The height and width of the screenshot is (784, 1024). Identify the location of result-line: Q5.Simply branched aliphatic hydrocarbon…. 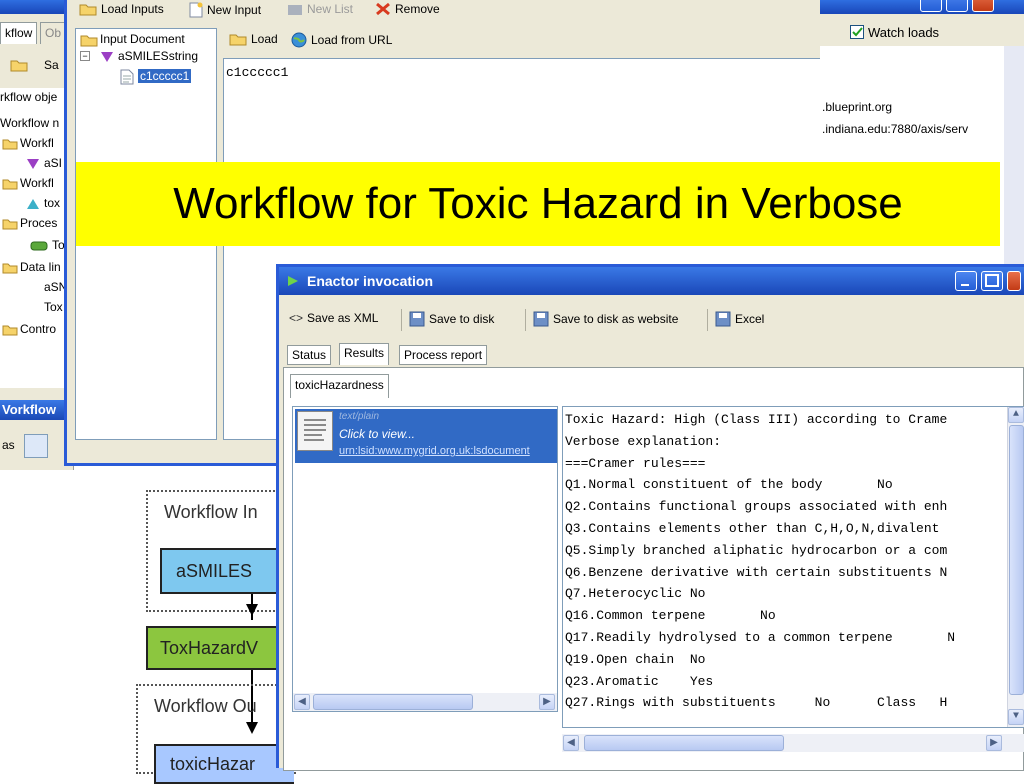
(756, 550).